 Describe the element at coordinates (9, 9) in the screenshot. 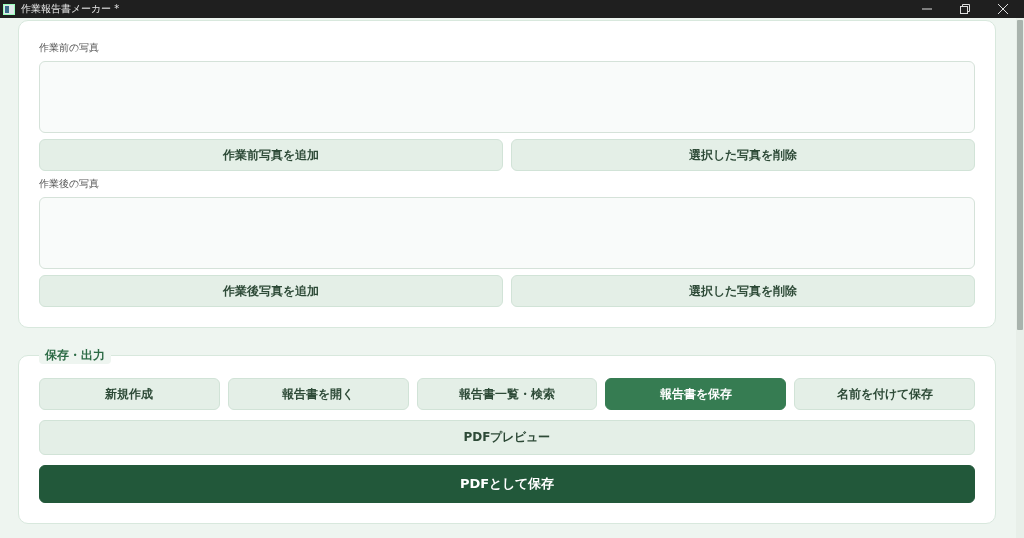

I see `app-icon` at that location.